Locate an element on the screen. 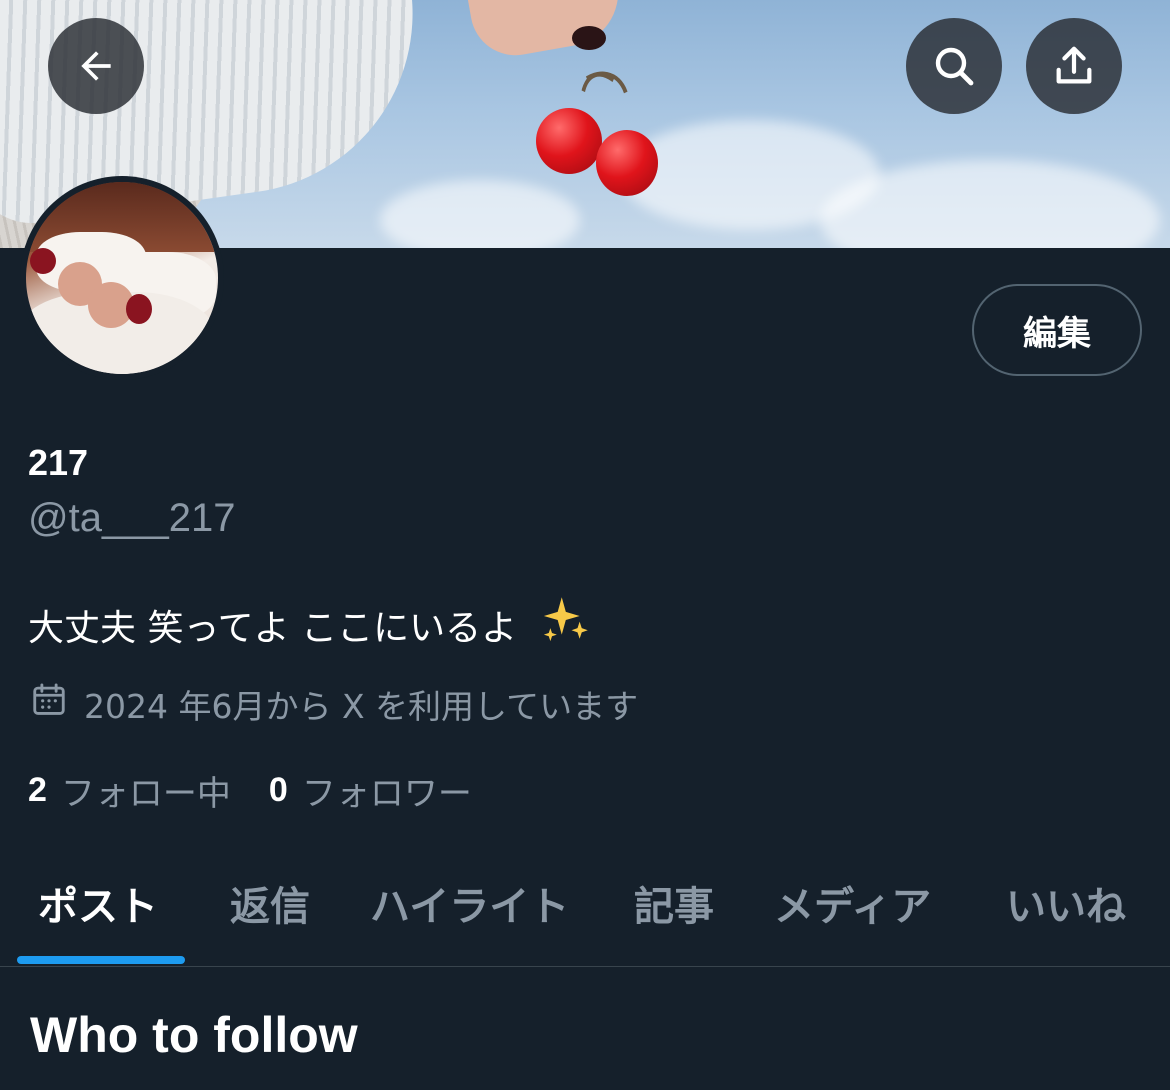 The image size is (1170, 1090). edit-profile-button: 編集 is located at coordinates (1057, 330).